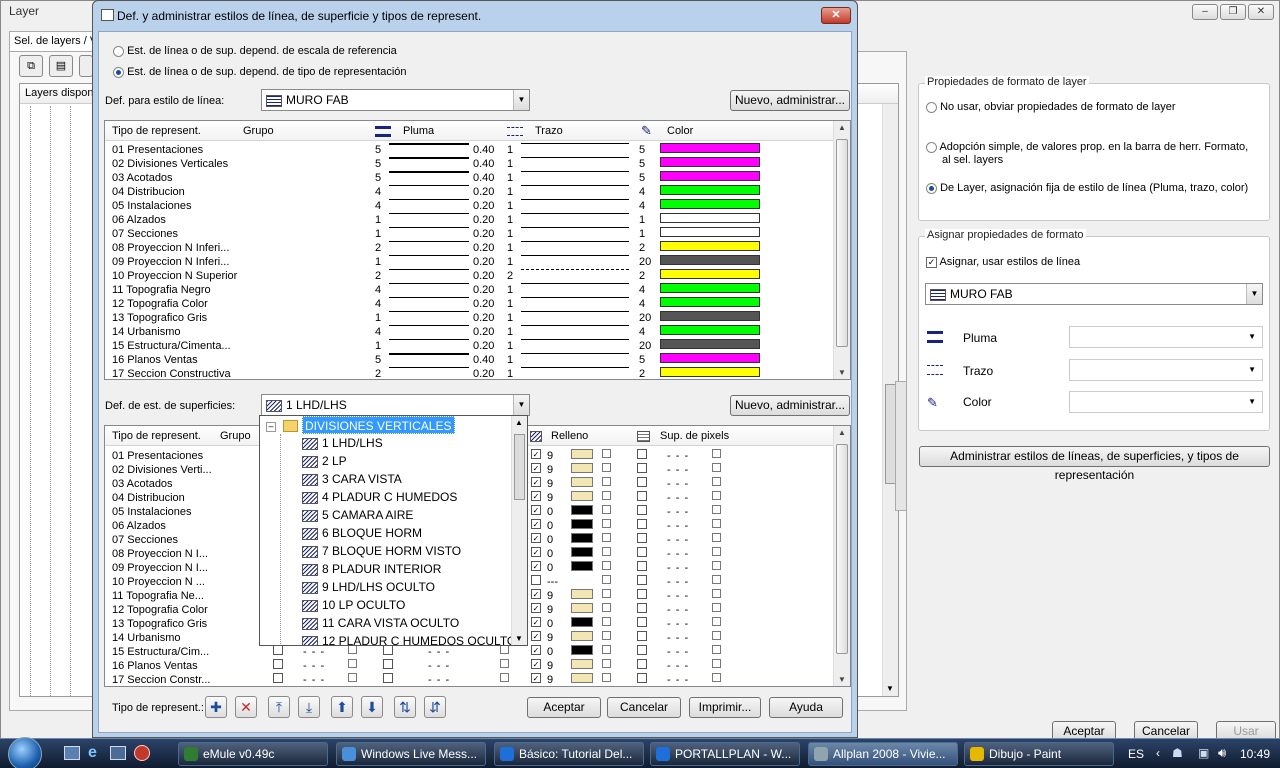  I want to click on minimize-button: –, so click(1205, 12).